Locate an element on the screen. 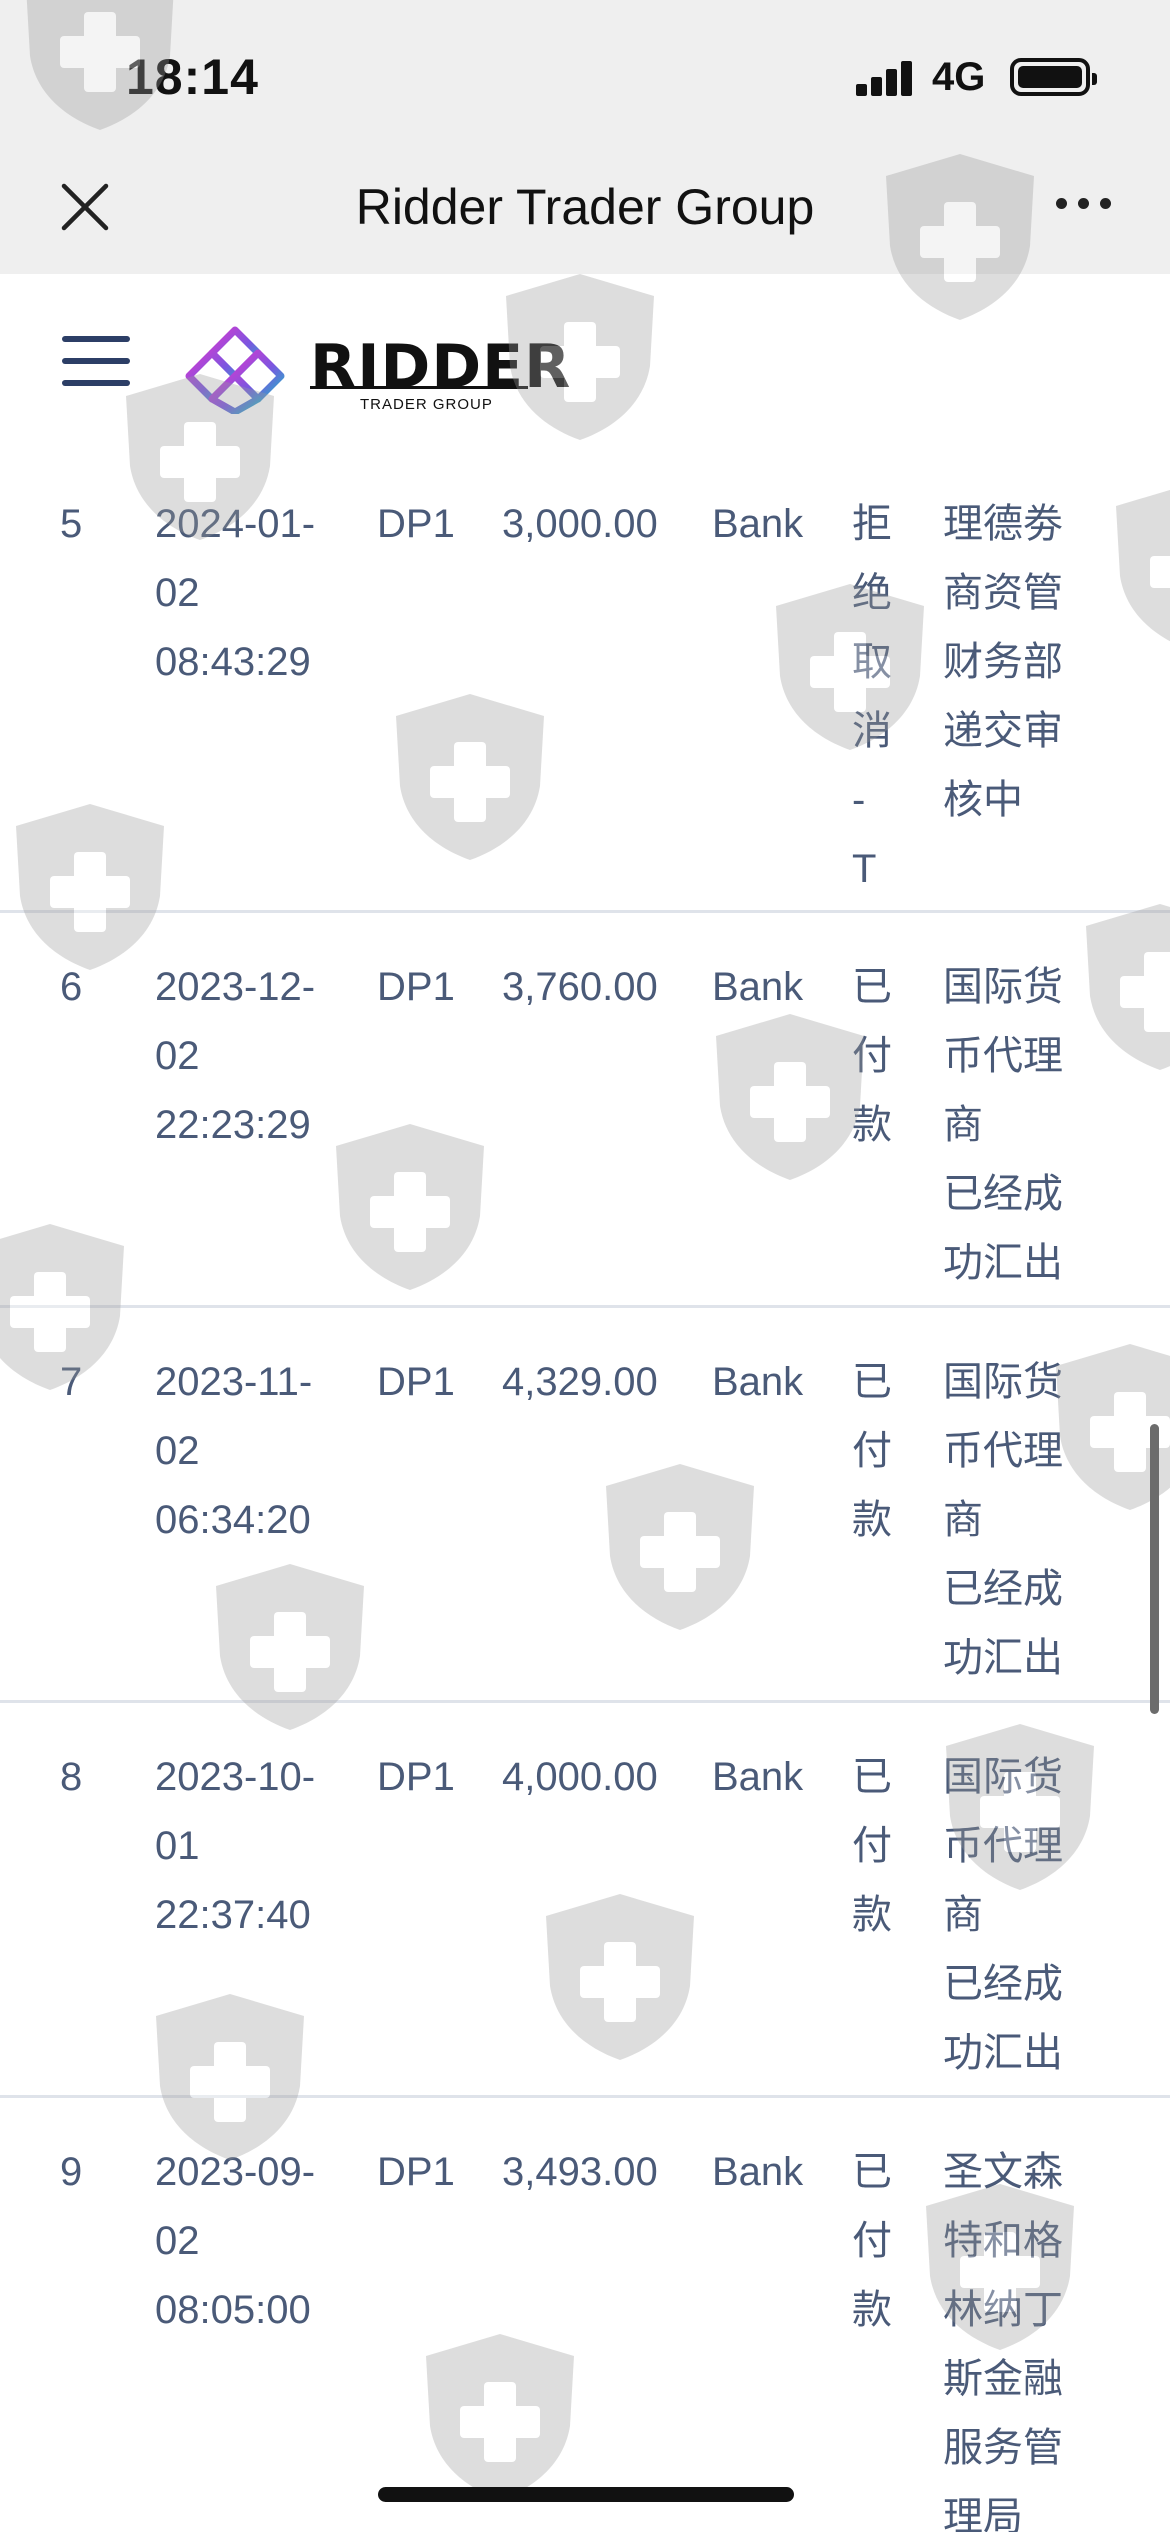  menu-icon is located at coordinates (96, 362).